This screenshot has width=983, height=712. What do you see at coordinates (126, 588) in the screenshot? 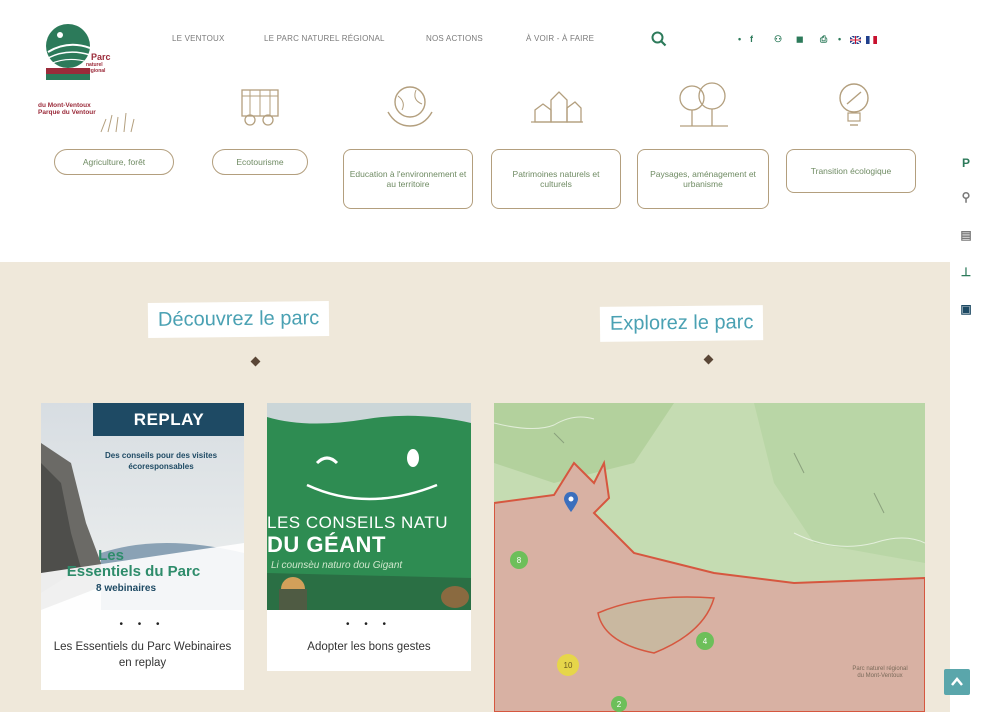
I see `card-essentiels-subtitle: 8 webinaires` at bounding box center [126, 588].